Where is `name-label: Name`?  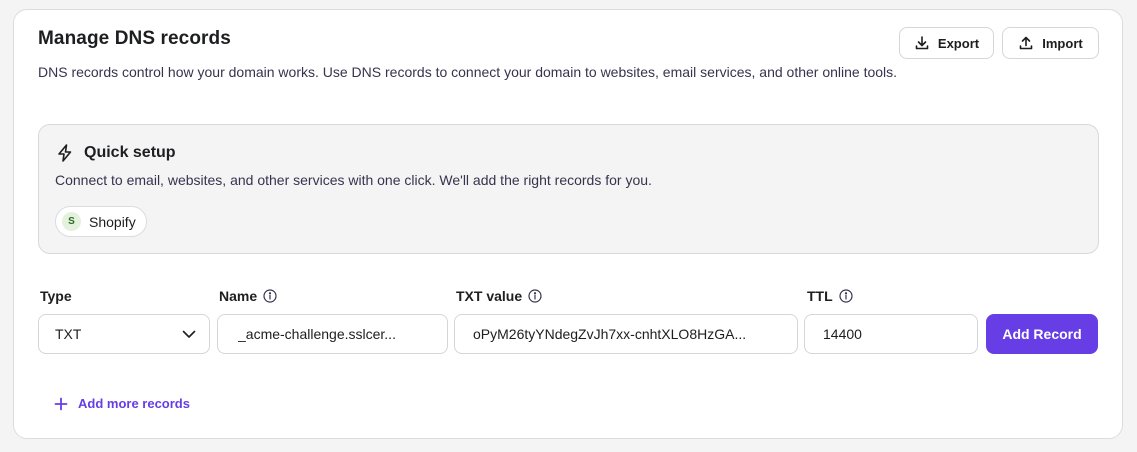
name-label: Name is located at coordinates (248, 296).